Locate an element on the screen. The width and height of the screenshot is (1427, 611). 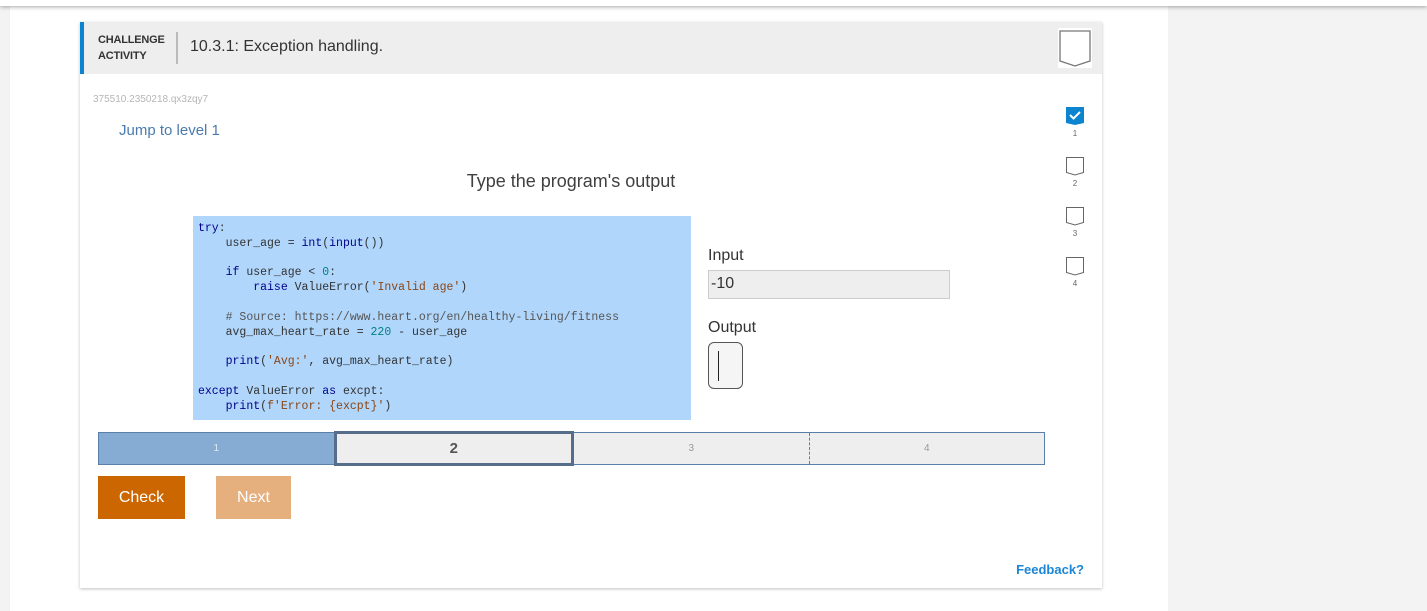
code-keyword: if is located at coordinates (232, 273).